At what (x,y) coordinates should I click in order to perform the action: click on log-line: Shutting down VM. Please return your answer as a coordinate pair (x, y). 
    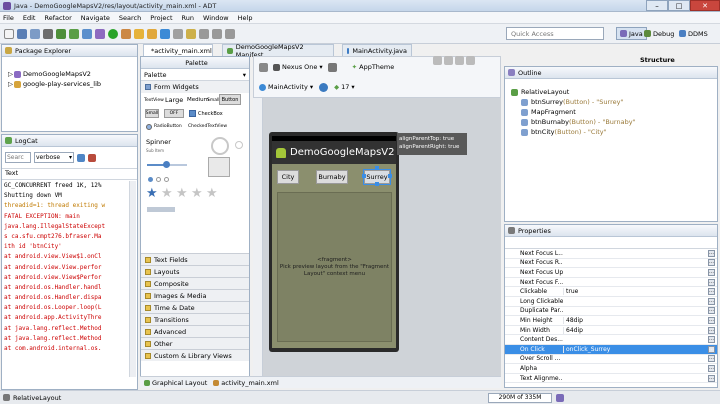
    Looking at the image, I should click on (66, 197).